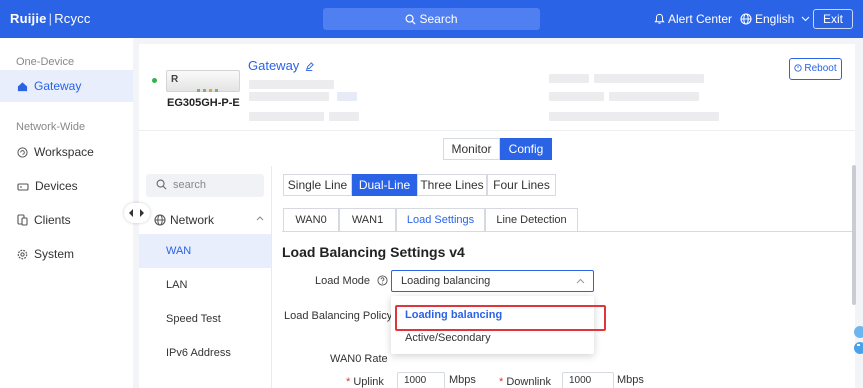 Image resolution: width=863 pixels, height=388 pixels. What do you see at coordinates (203, 103) in the screenshot?
I see `device-model: EG305GH-P-E` at bounding box center [203, 103].